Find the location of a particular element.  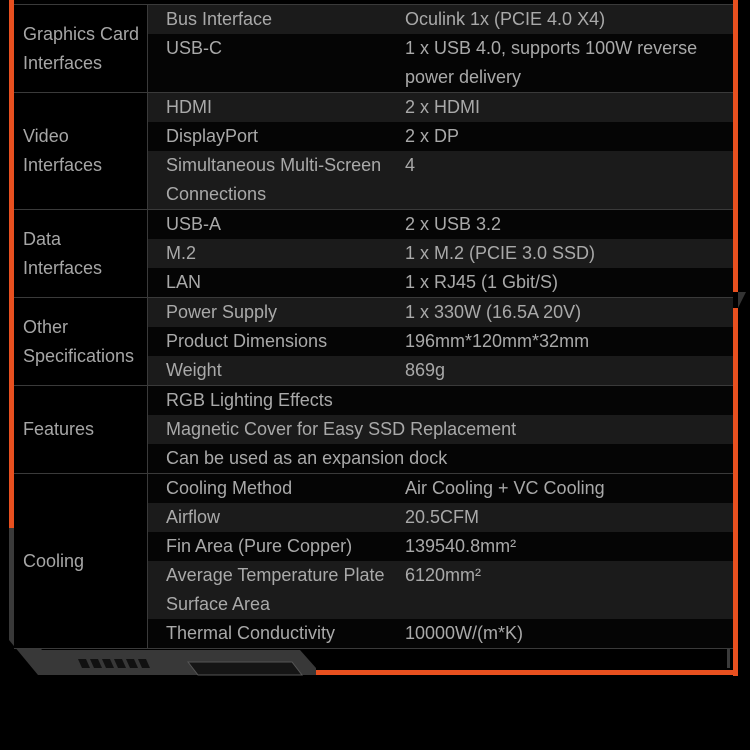

spec-label: Simultaneous Multi-Screen Connections is located at coordinates (274, 179).